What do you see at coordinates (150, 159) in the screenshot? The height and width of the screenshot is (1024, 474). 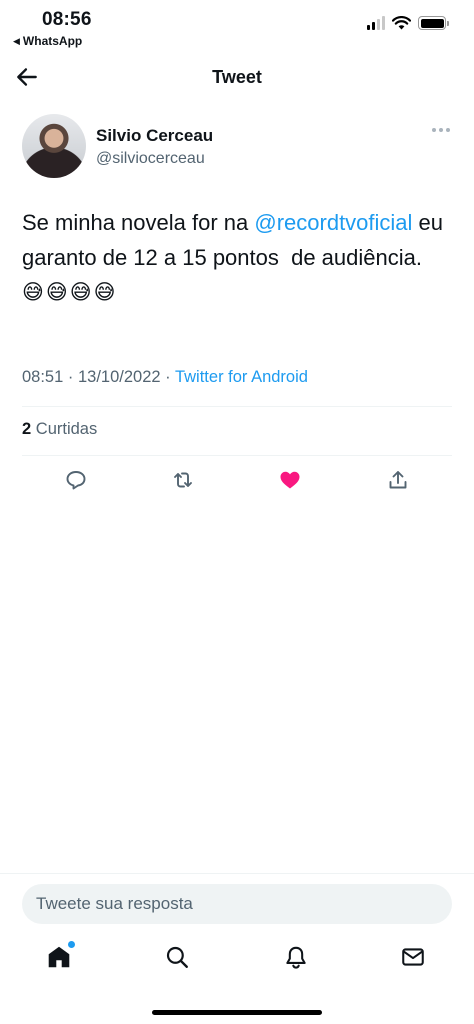 I see `author-handle: @silviocerceau` at bounding box center [150, 159].